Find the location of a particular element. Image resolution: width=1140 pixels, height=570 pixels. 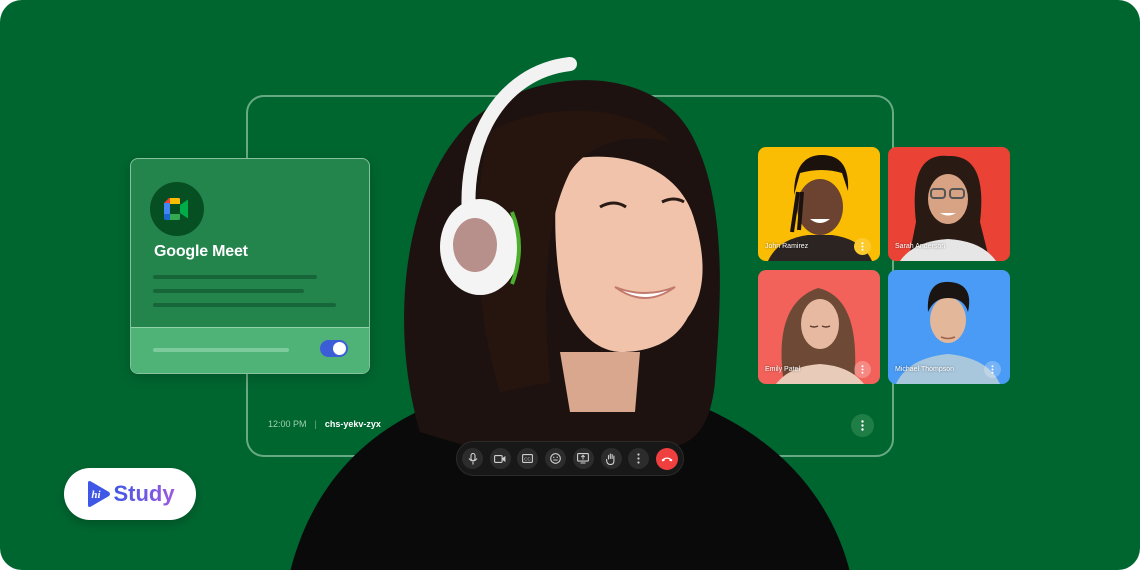

brand-mark: hi is located at coordinates (97, 495).